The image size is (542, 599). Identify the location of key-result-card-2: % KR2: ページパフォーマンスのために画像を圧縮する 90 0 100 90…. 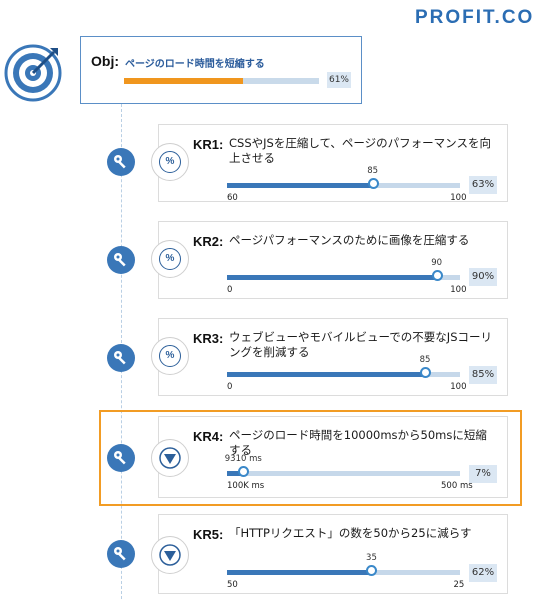
(329, 260).